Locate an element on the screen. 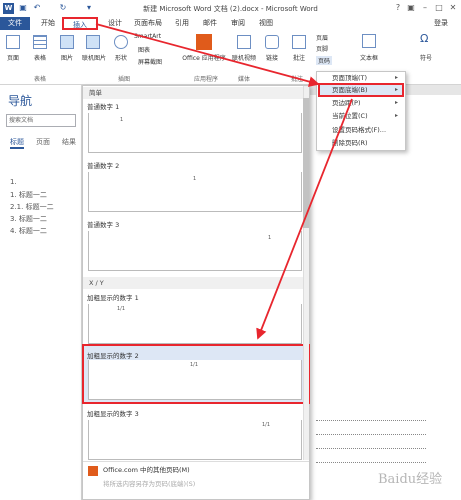  arrow-menu-to-gallery is located at coordinates (304, 219).